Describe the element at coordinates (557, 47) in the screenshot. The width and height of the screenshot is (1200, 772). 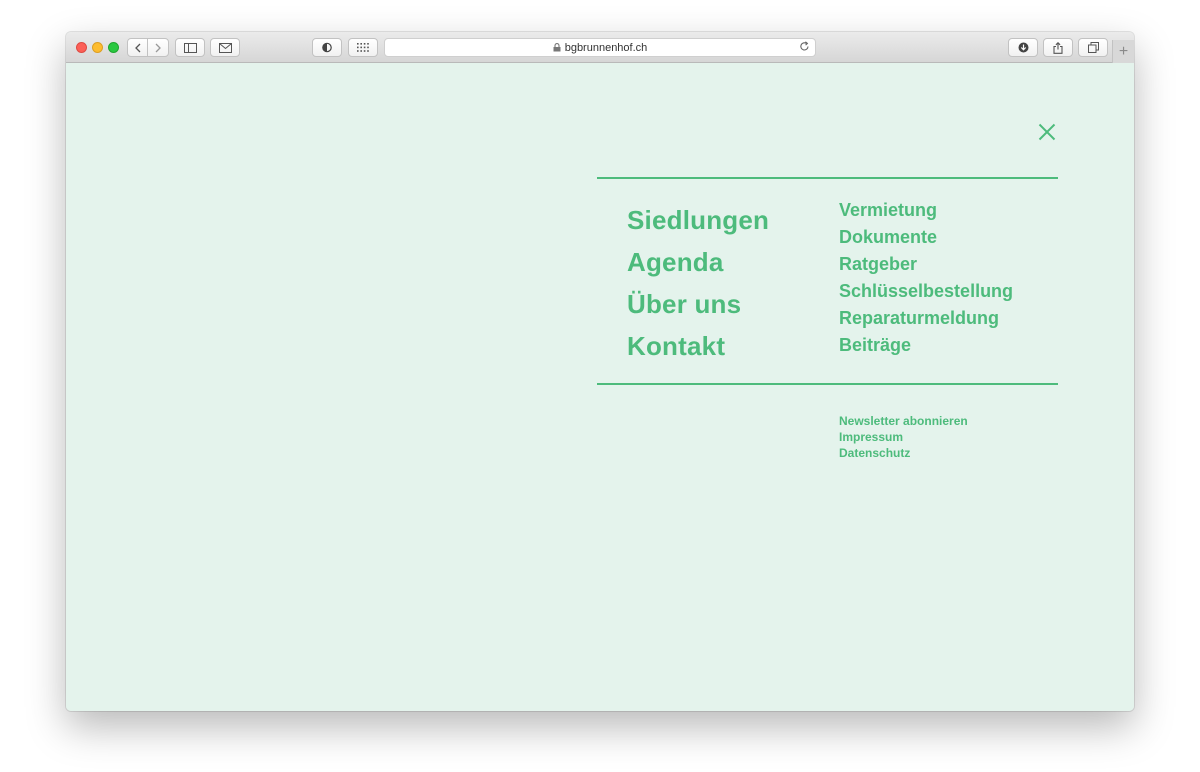
I see `lock-icon` at that location.